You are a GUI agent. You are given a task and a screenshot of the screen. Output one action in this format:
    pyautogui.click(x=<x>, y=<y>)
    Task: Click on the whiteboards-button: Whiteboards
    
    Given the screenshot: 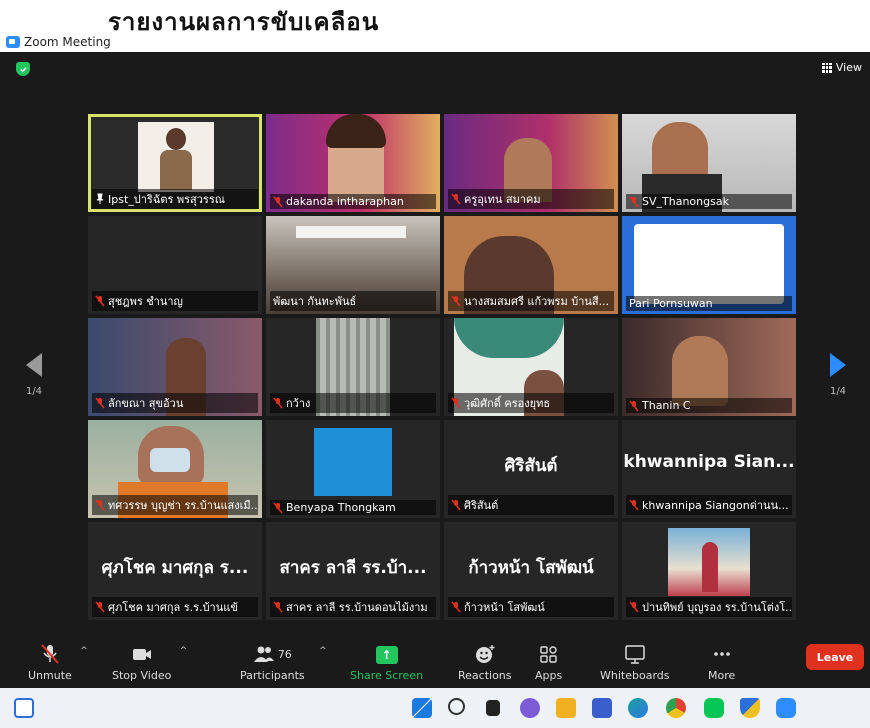 What is the action you would take?
    pyautogui.click(x=634, y=663)
    